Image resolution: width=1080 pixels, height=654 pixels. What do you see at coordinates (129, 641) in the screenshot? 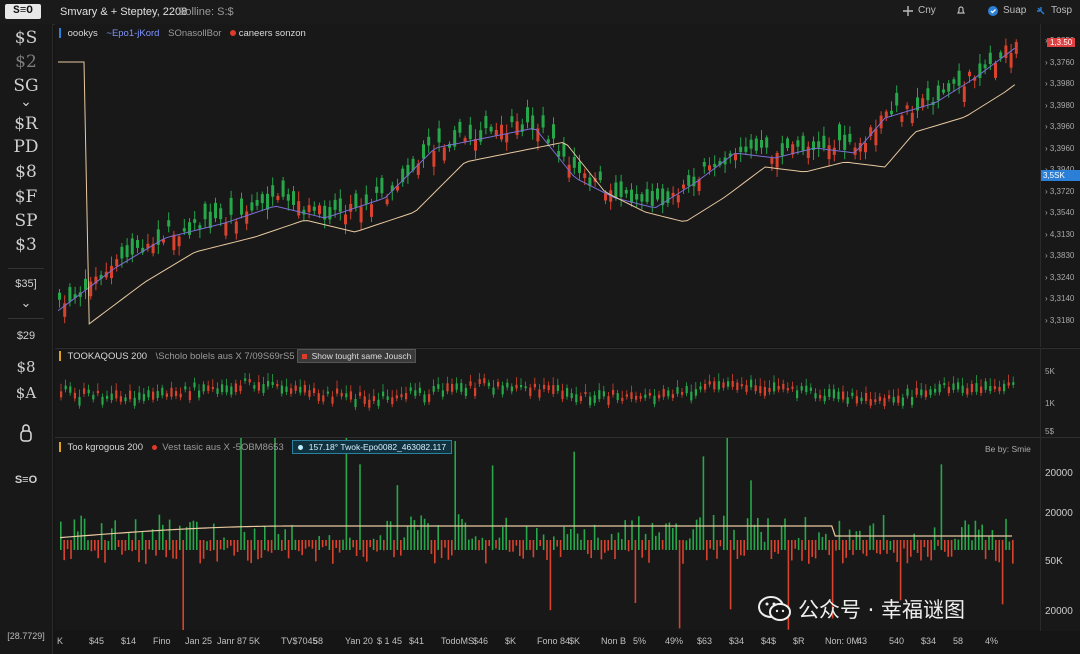
I see `time-tick: $14` at bounding box center [129, 641].